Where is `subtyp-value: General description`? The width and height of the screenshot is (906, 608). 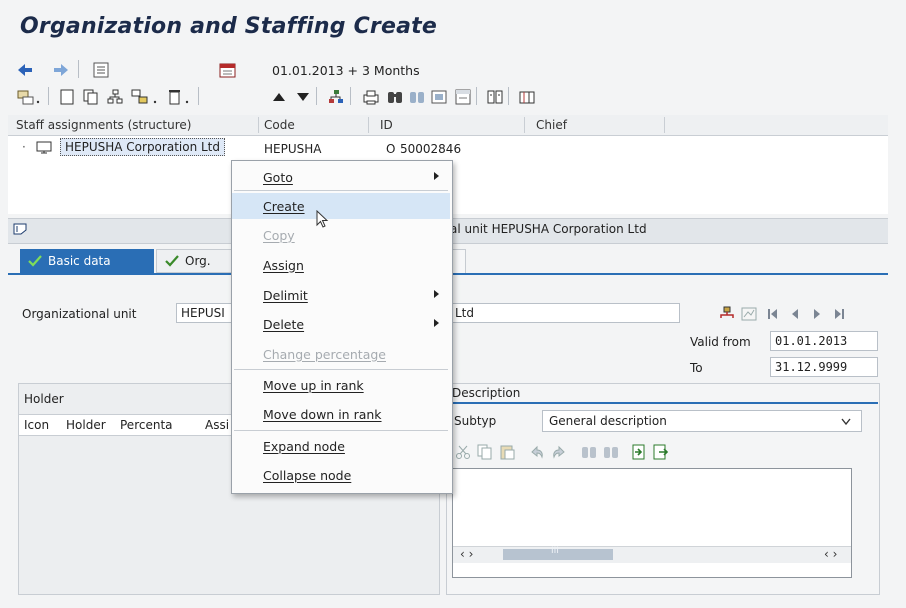 subtyp-value: General description is located at coordinates (608, 421).